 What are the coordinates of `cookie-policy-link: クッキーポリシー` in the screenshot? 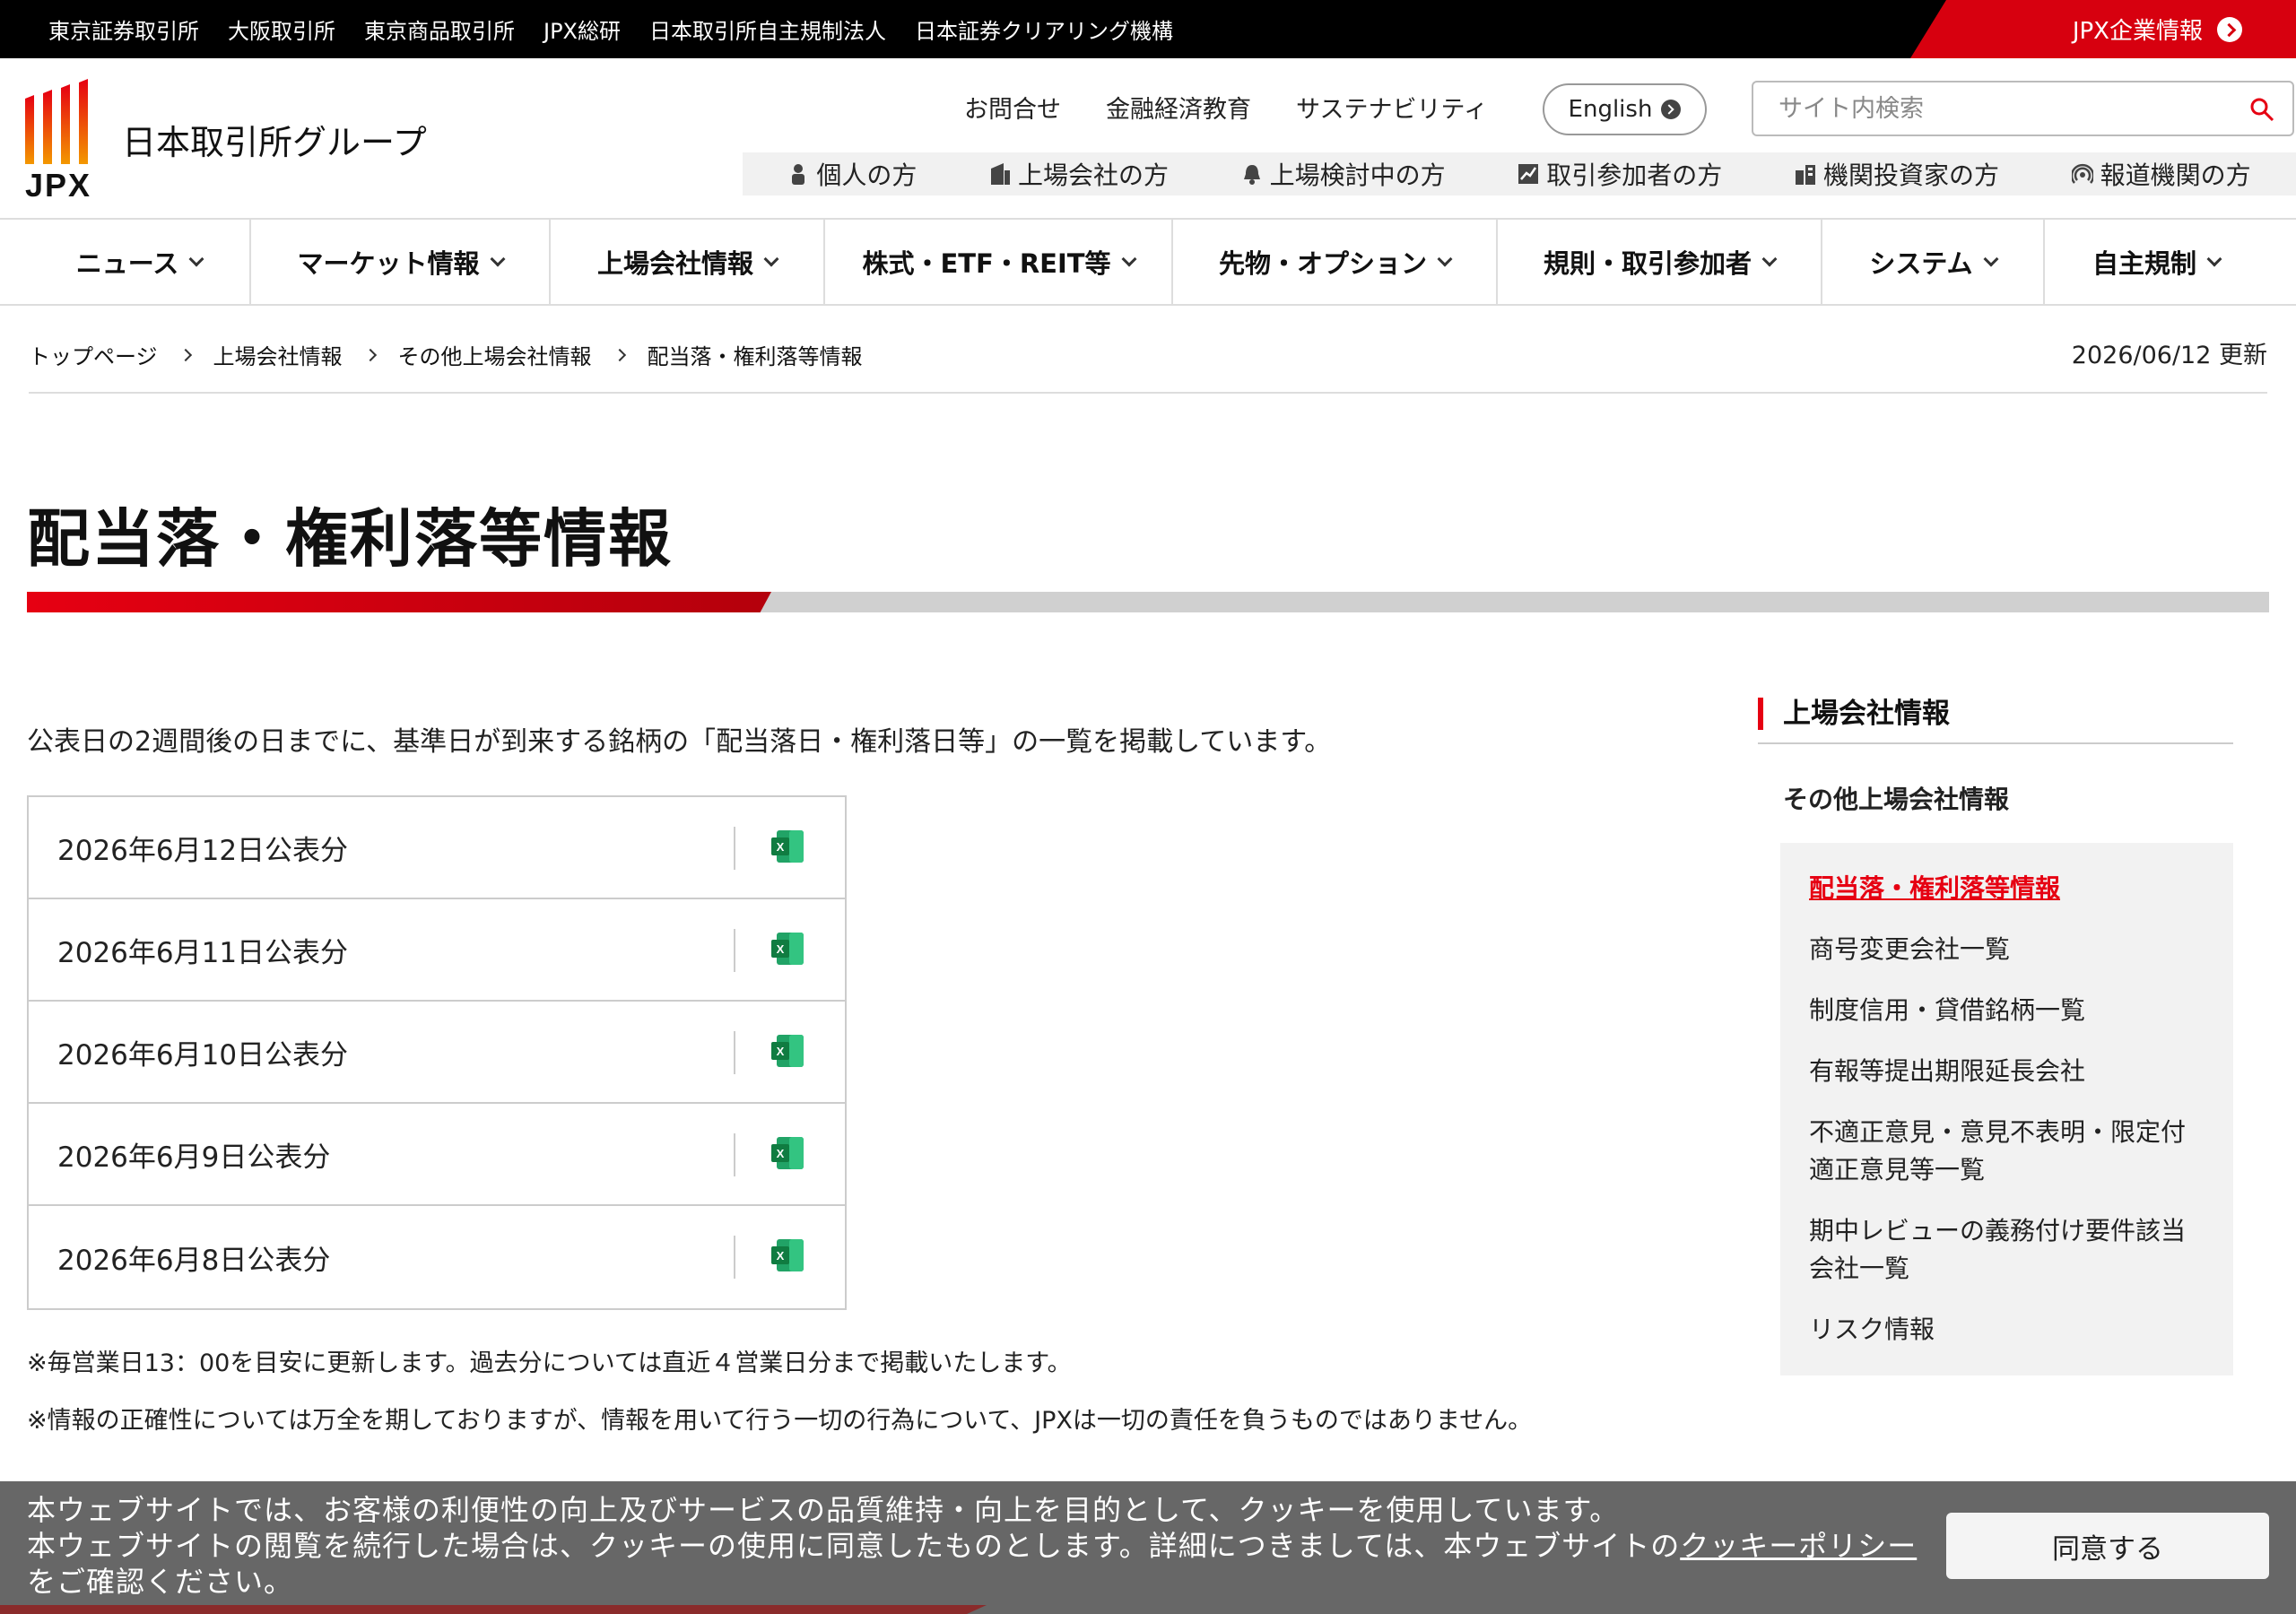 It's located at (1798, 1546).